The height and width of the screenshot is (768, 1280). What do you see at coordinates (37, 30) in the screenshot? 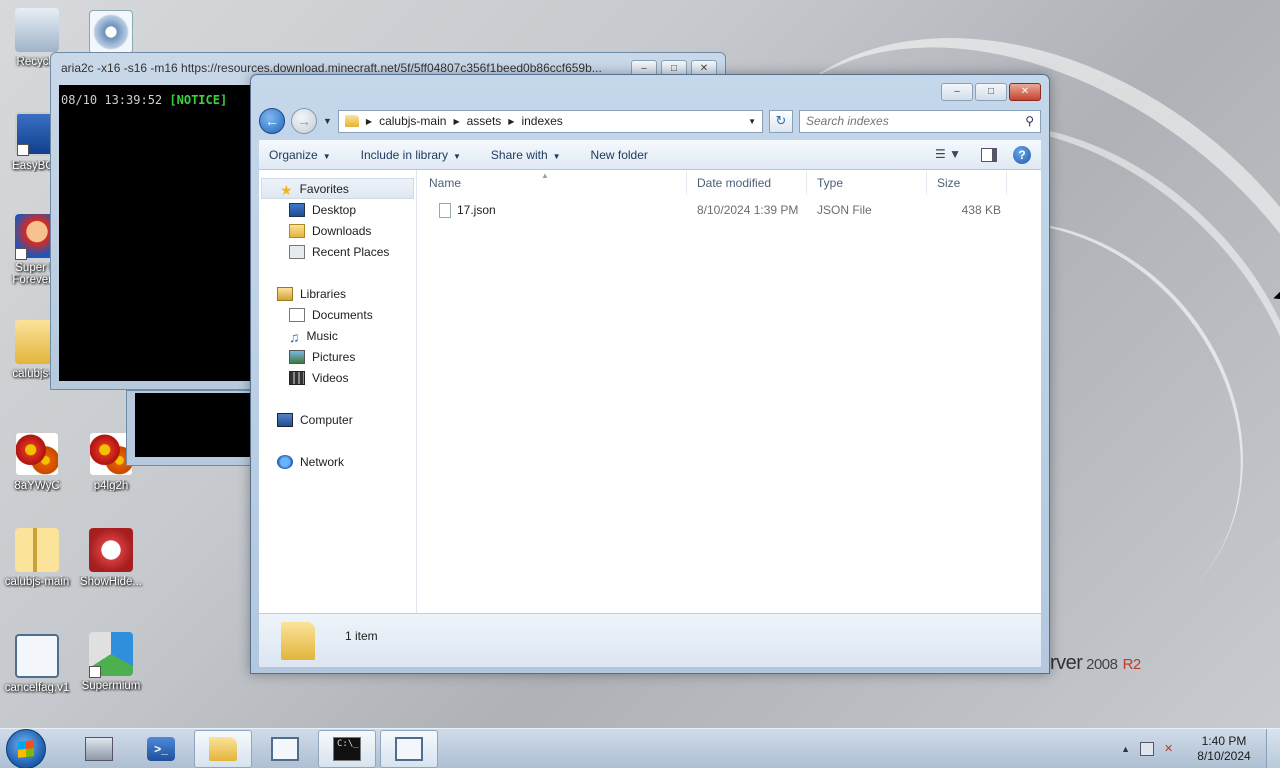
I see `recycle-bin-icon` at bounding box center [37, 30].